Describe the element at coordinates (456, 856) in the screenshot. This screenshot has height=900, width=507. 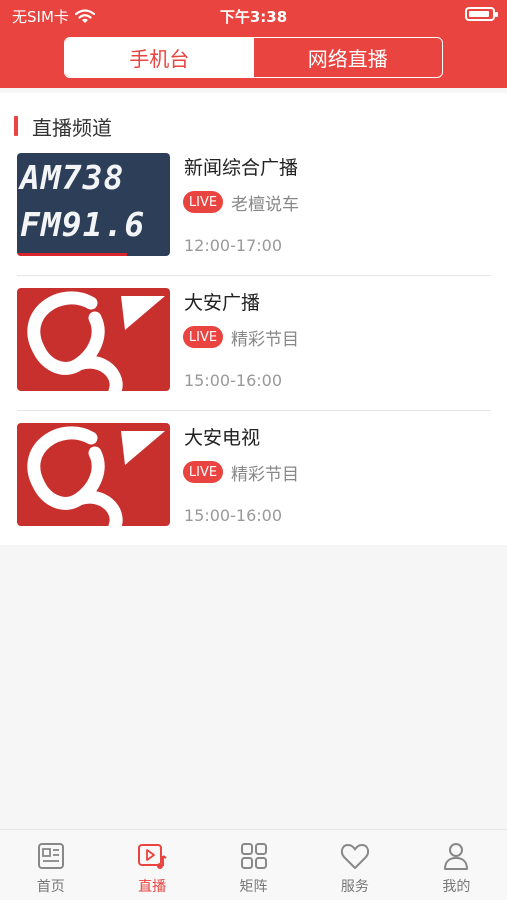
I see `user-icon` at that location.